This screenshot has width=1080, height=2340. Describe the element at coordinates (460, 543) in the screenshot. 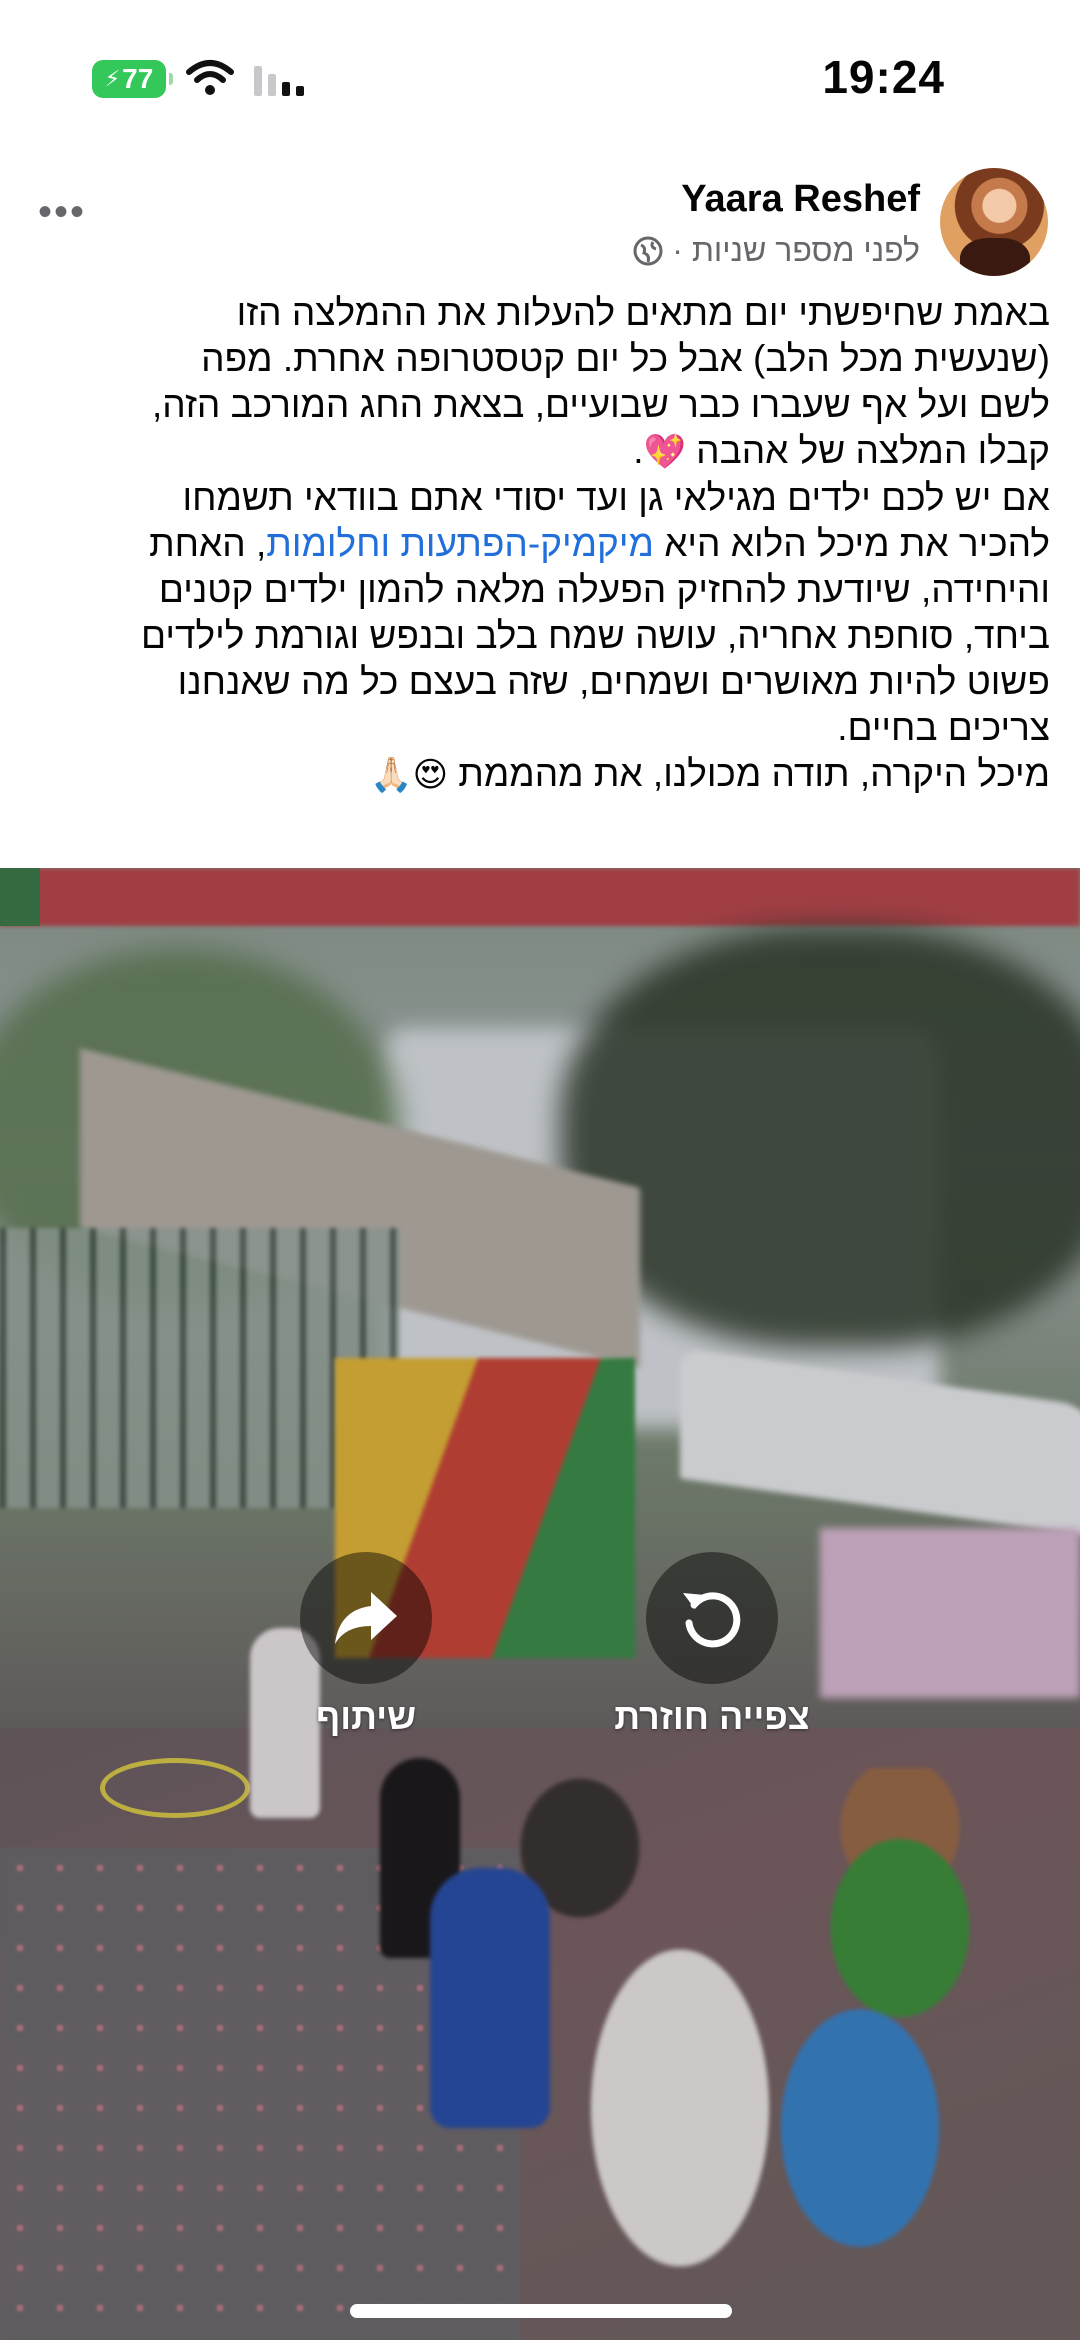

I see `page-mention-link: מיקמיק-הפתעות וחלומות` at that location.